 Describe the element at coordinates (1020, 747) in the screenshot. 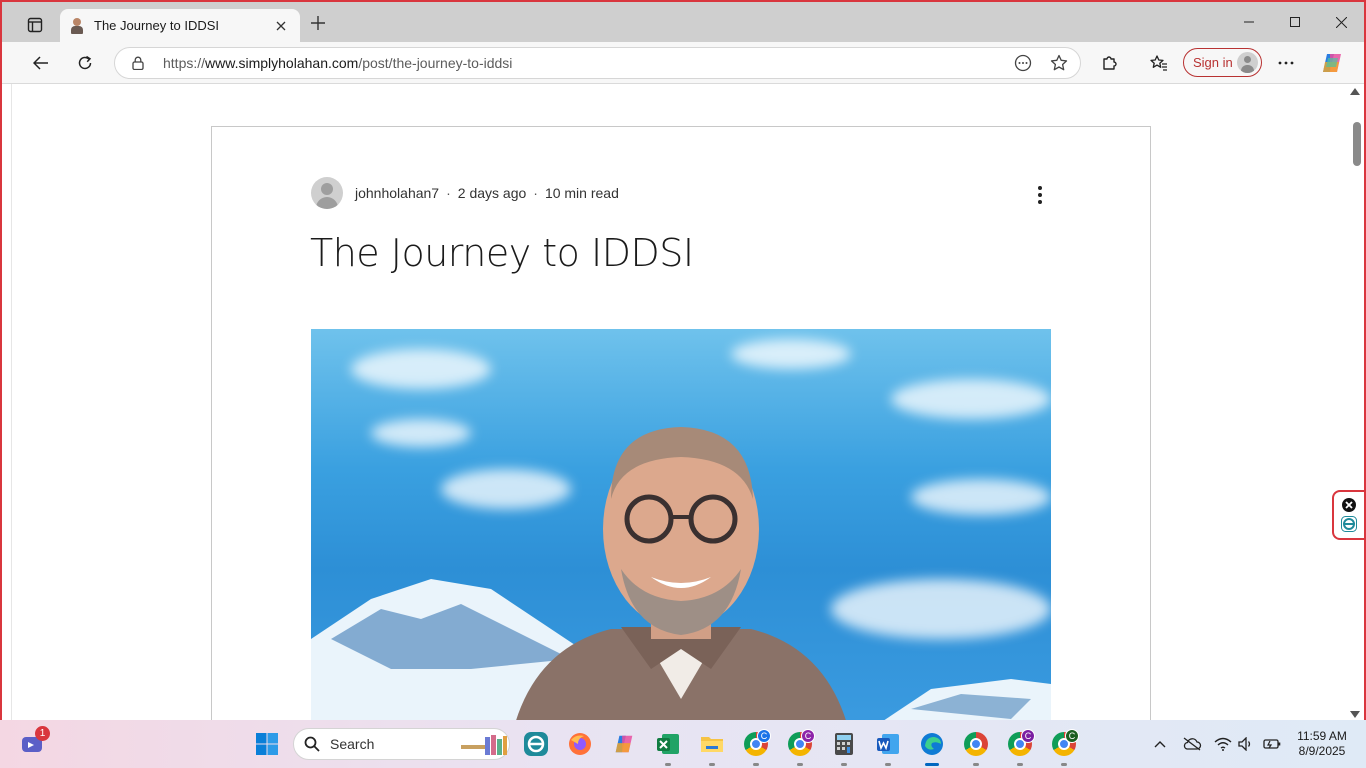

I see `taskbar-chrome-4: C` at that location.